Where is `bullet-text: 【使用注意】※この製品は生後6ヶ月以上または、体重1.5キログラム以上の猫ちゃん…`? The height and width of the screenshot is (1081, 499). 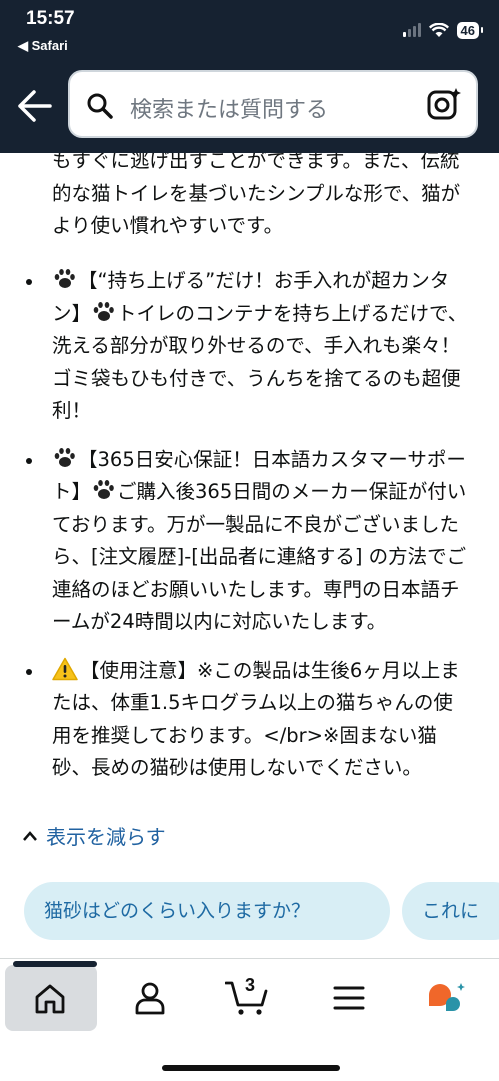
bullet-text: 【使用注意】※この製品は生後6ヶ月以上または、体重1.5キログラム以上の猫ちゃん… is located at coordinates (256, 719).